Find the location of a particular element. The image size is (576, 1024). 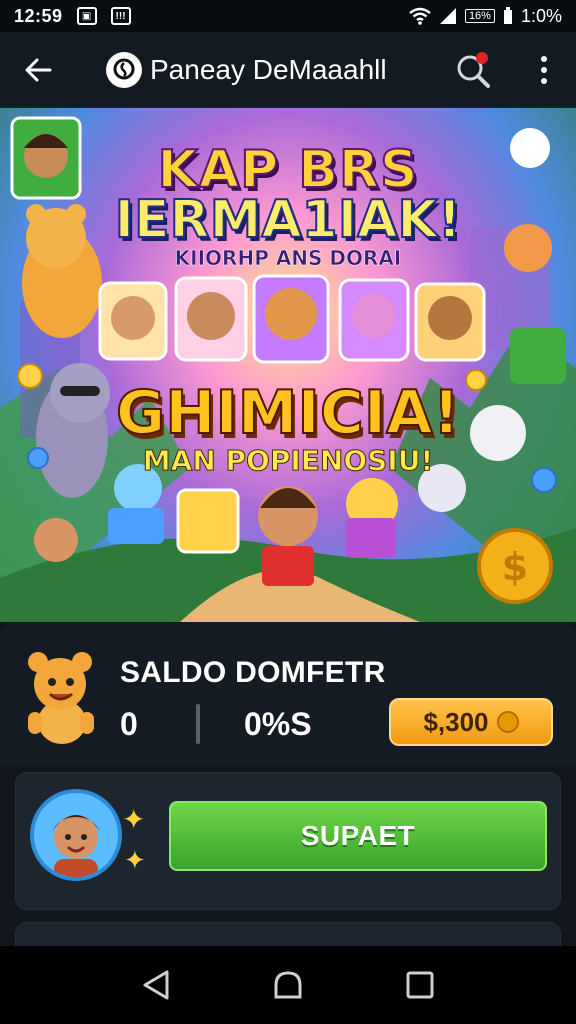

banner-tagline-1: KIIORHP ANS DORAI is located at coordinates (288, 258).